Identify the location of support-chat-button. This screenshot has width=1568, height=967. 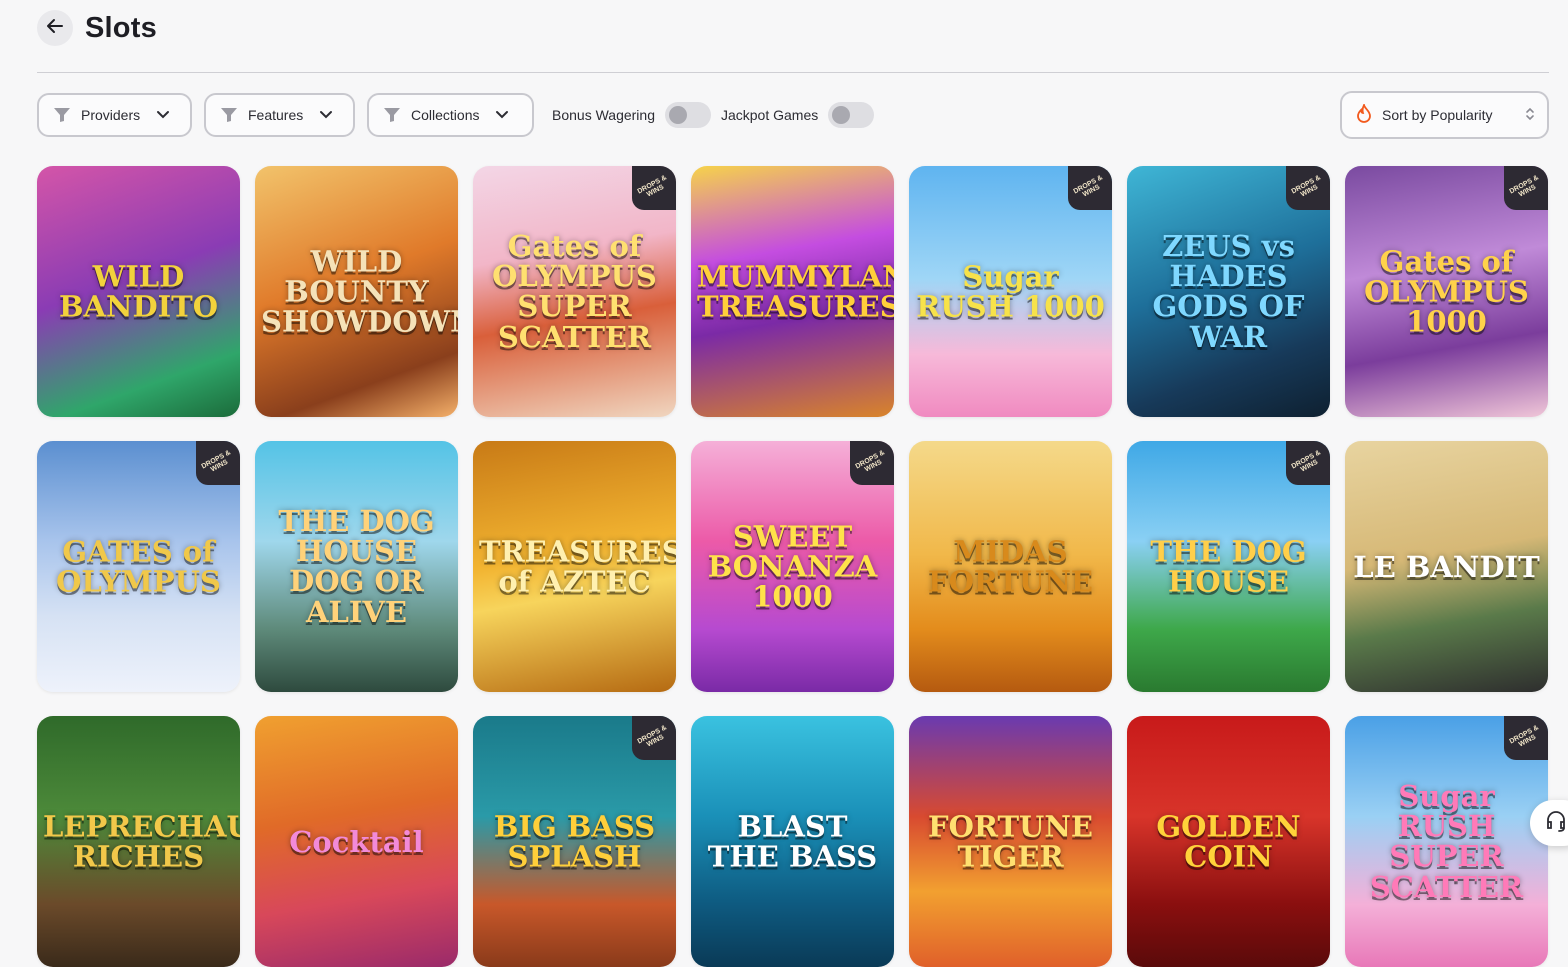
(1549, 823).